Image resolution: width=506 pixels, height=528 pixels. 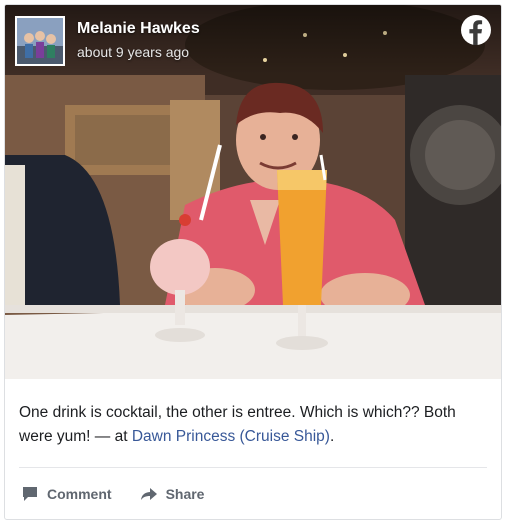 I want to click on author-name: Melanie Hawkes, so click(x=138, y=29).